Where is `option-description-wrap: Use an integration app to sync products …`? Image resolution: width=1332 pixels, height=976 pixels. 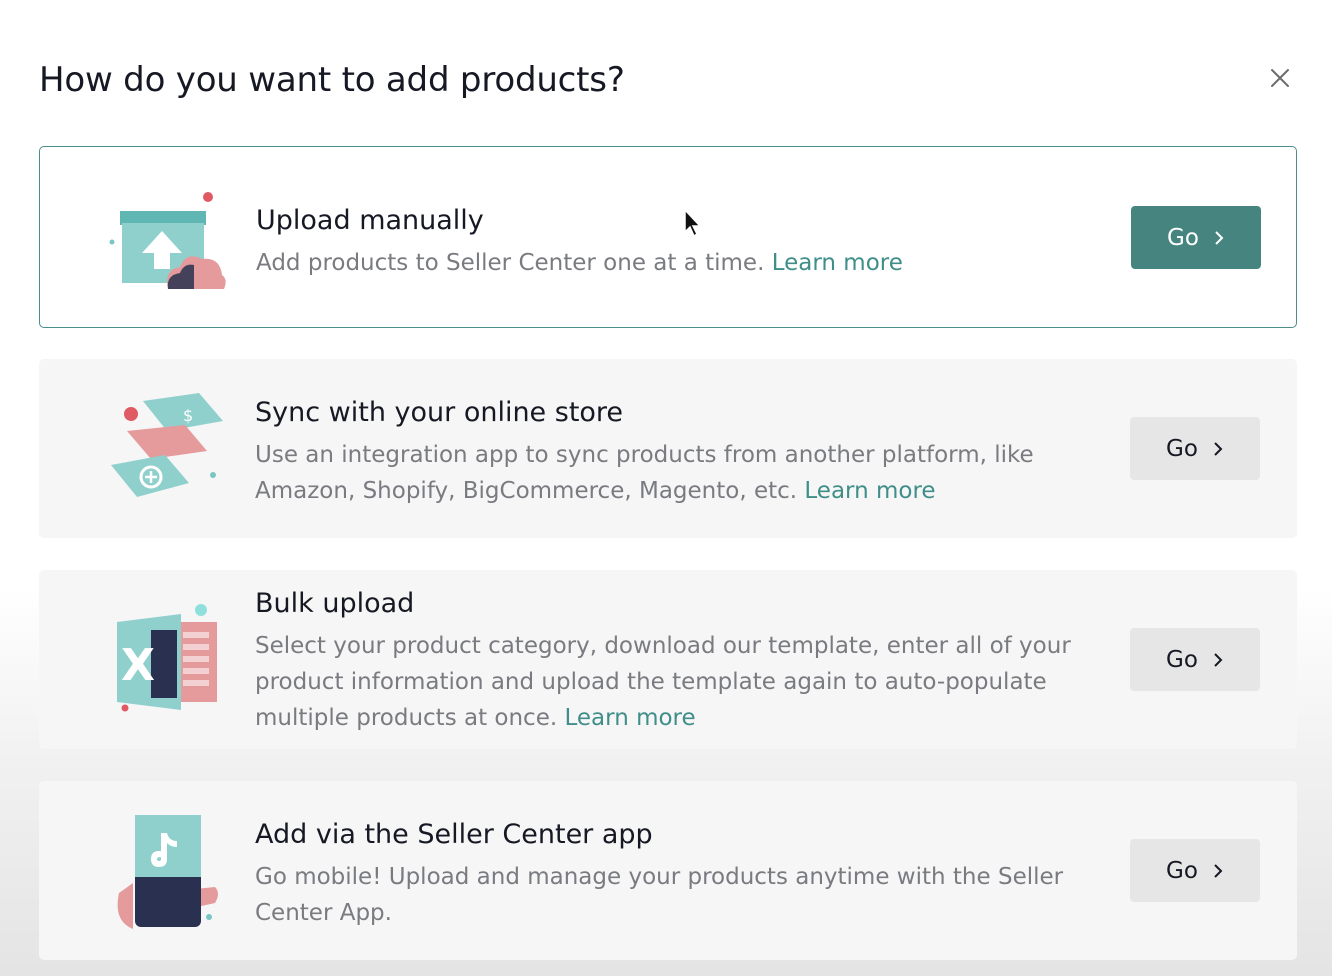
option-description-wrap: Use an integration app to sync products … is located at coordinates (670, 473).